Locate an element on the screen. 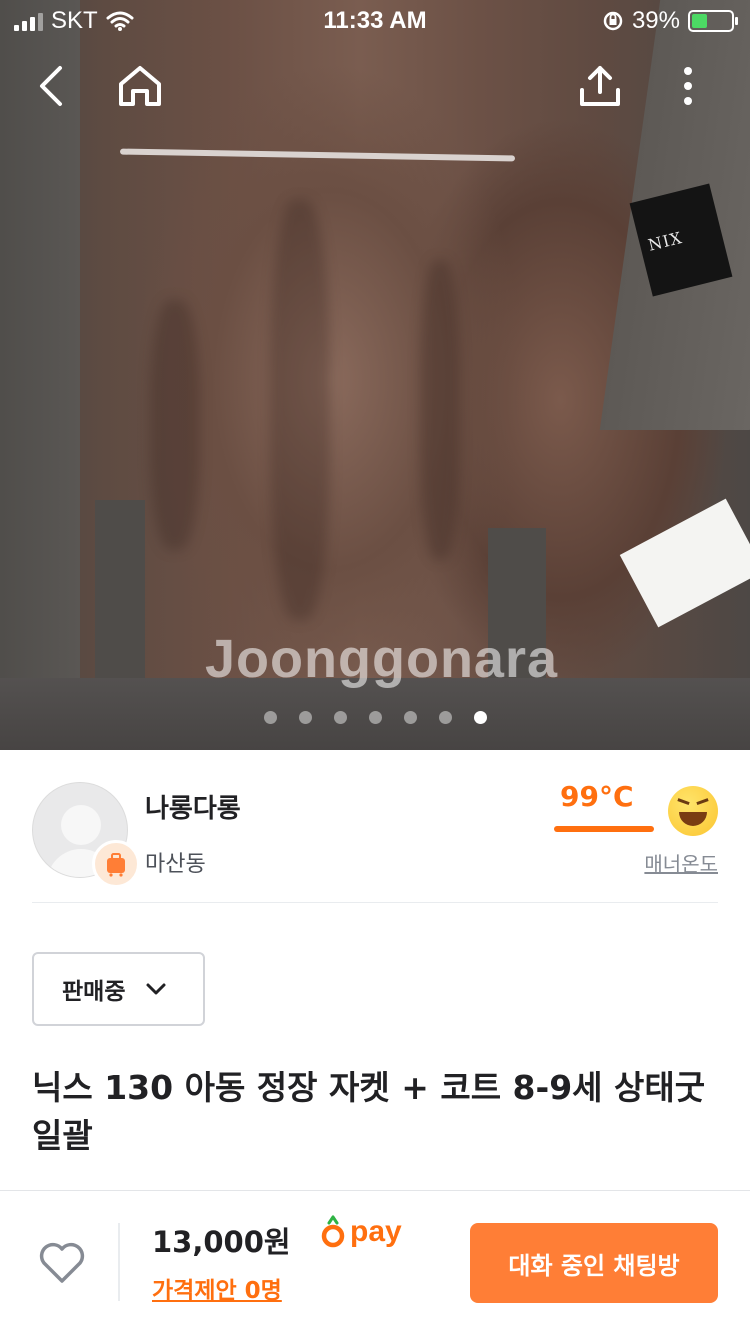 This screenshot has height=1334, width=750. chevron-down-icon is located at coordinates (156, 989).